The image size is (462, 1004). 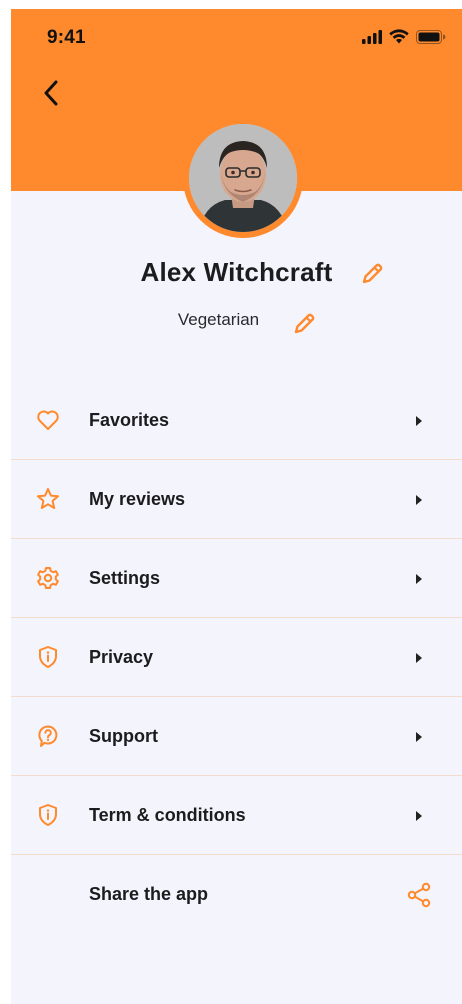 I want to click on menu-item-label: Term & conditions, so click(x=167, y=814).